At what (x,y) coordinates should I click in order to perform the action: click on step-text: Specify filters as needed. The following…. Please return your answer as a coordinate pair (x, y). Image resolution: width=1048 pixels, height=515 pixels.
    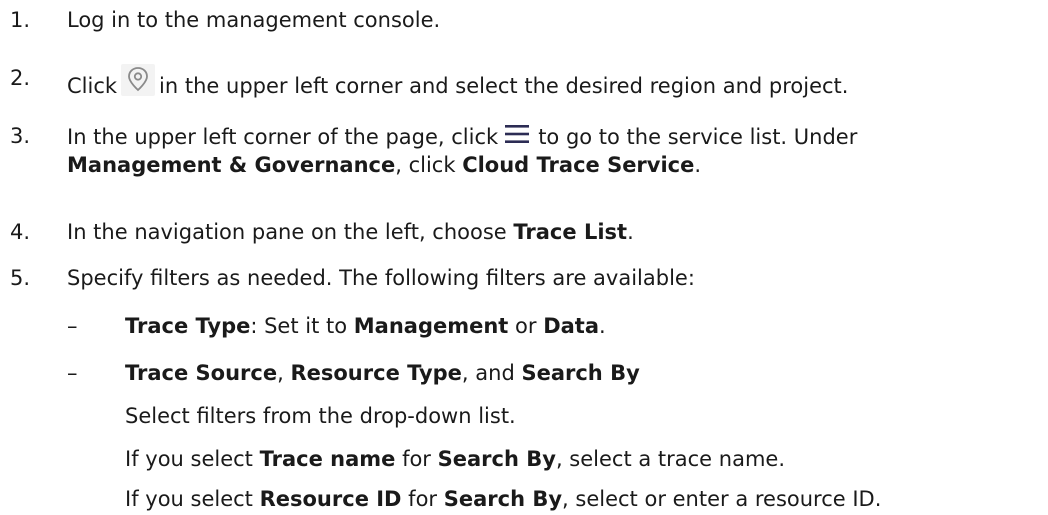
    Looking at the image, I should click on (381, 278).